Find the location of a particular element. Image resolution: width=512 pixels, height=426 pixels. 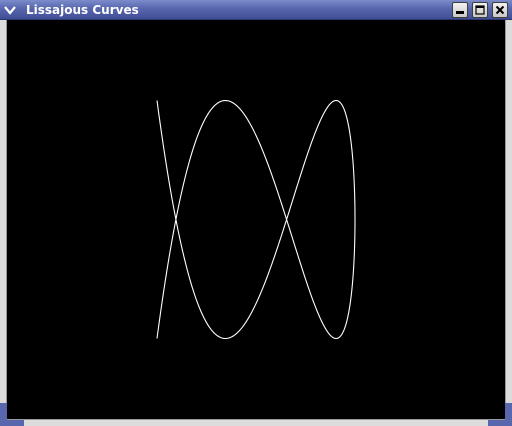

window-frame-left is located at coordinates (3, 220).